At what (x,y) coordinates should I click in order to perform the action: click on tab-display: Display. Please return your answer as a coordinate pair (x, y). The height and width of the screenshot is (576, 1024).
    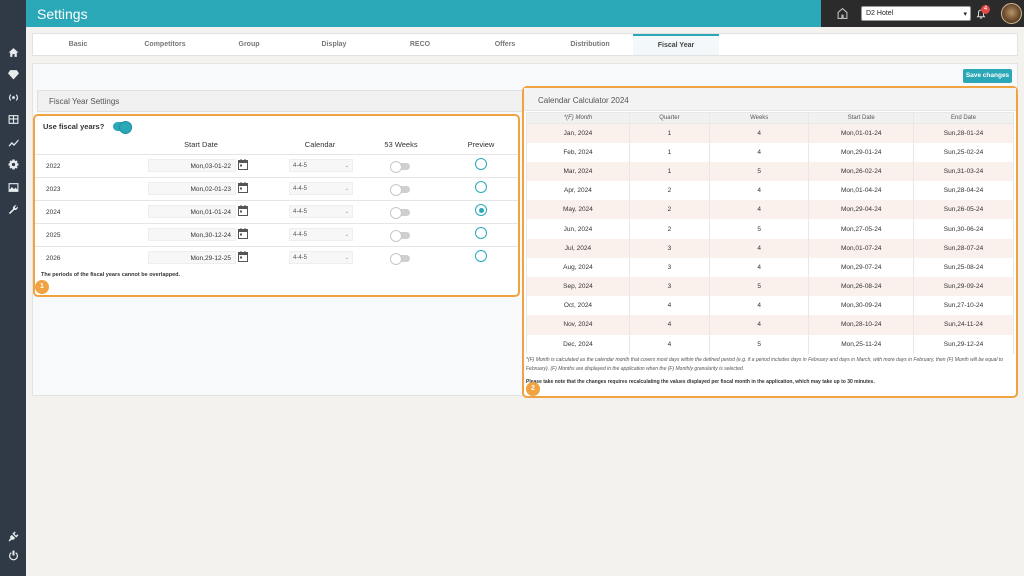
    Looking at the image, I should click on (334, 44).